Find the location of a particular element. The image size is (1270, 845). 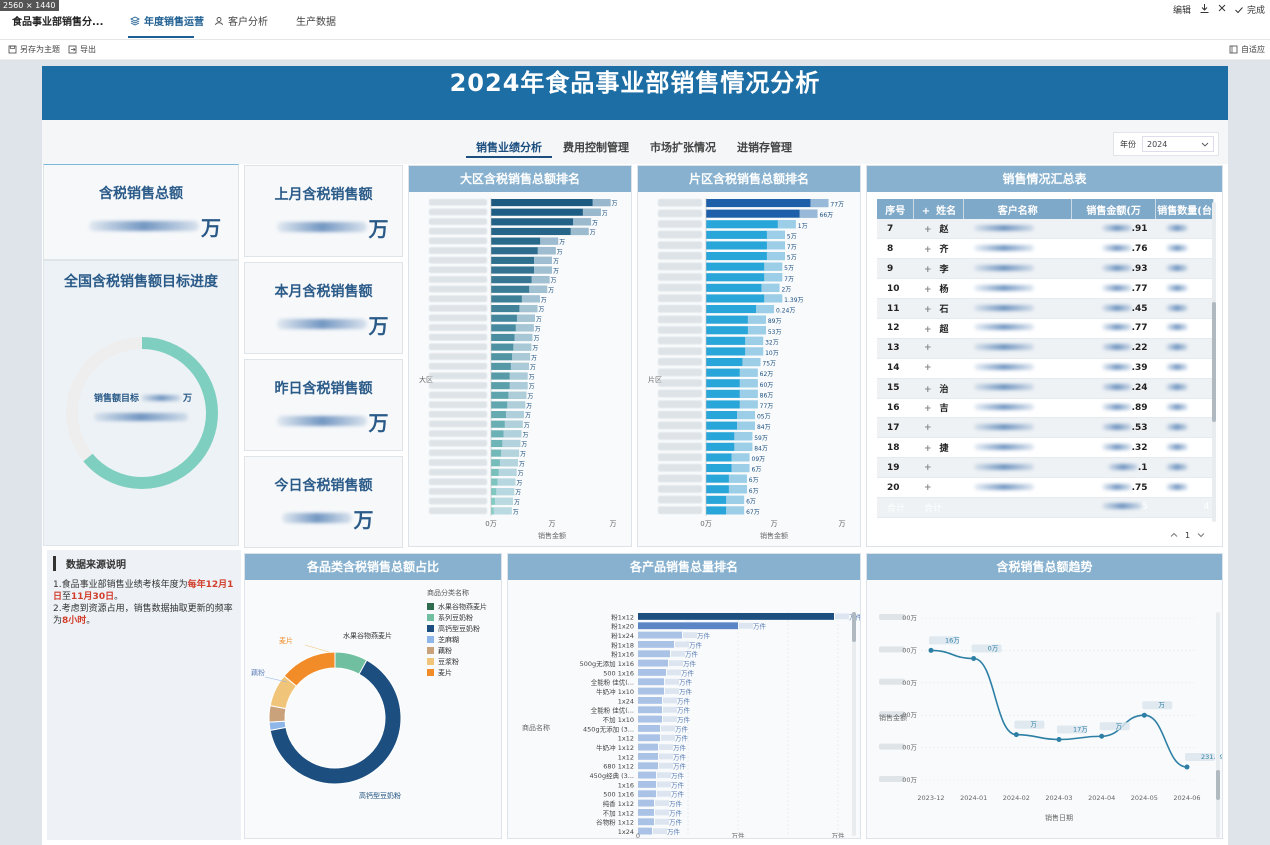

legend-item: 麦片 is located at coordinates (457, 672).